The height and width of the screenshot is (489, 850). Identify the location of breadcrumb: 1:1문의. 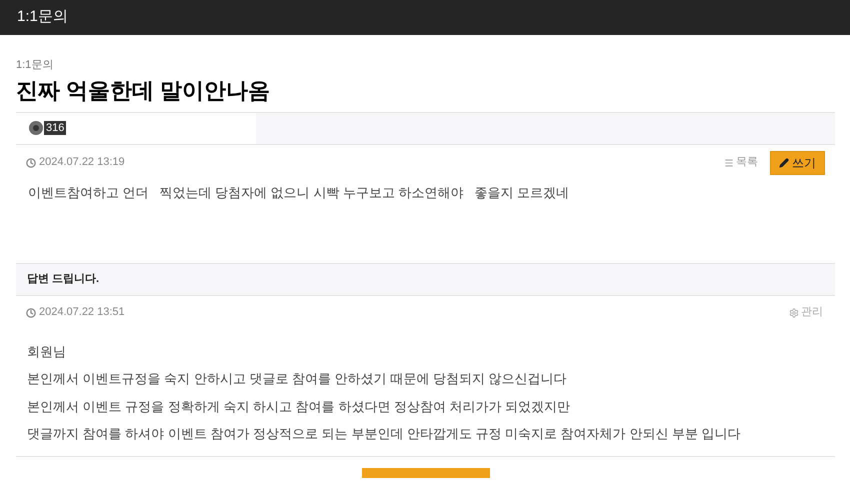
(35, 65).